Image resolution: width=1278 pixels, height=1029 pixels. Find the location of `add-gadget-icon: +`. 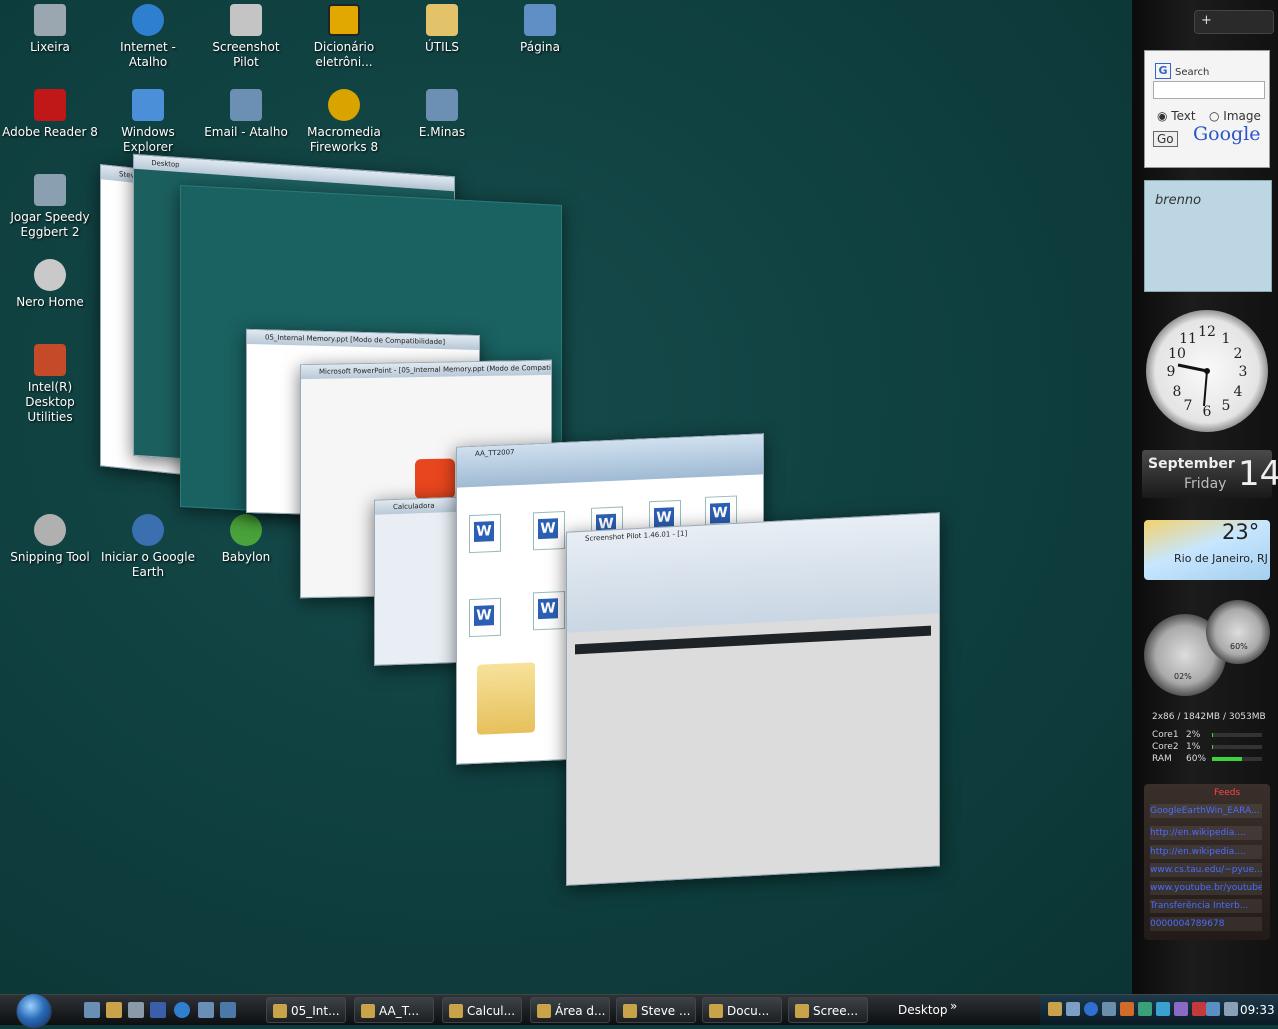

add-gadget-icon: + is located at coordinates (1206, 20).